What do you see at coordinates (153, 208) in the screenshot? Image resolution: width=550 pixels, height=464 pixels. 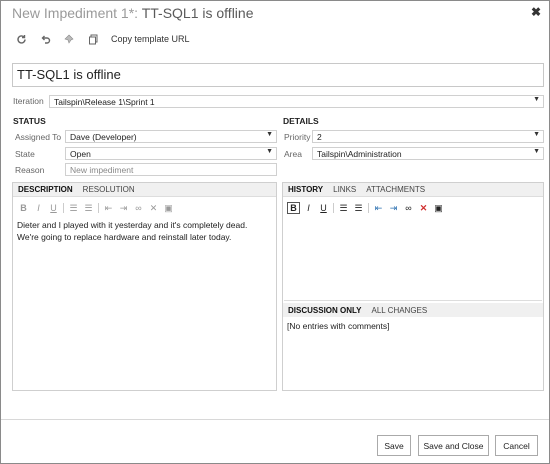 I see `remove-format-icon: ✕` at bounding box center [153, 208].